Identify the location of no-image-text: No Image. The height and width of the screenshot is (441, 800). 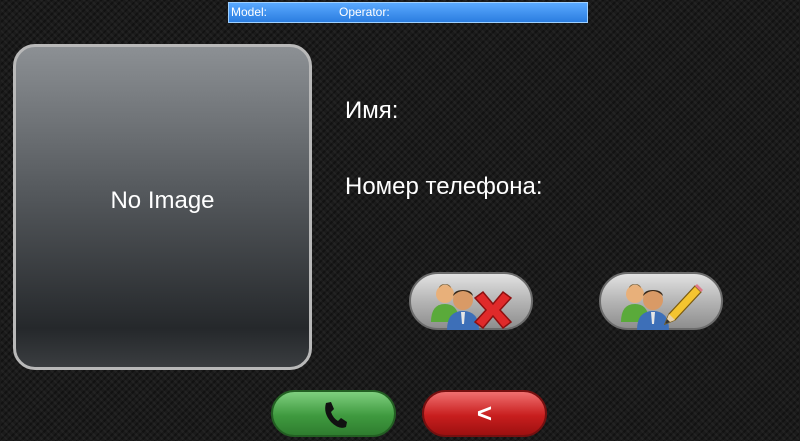
(162, 200).